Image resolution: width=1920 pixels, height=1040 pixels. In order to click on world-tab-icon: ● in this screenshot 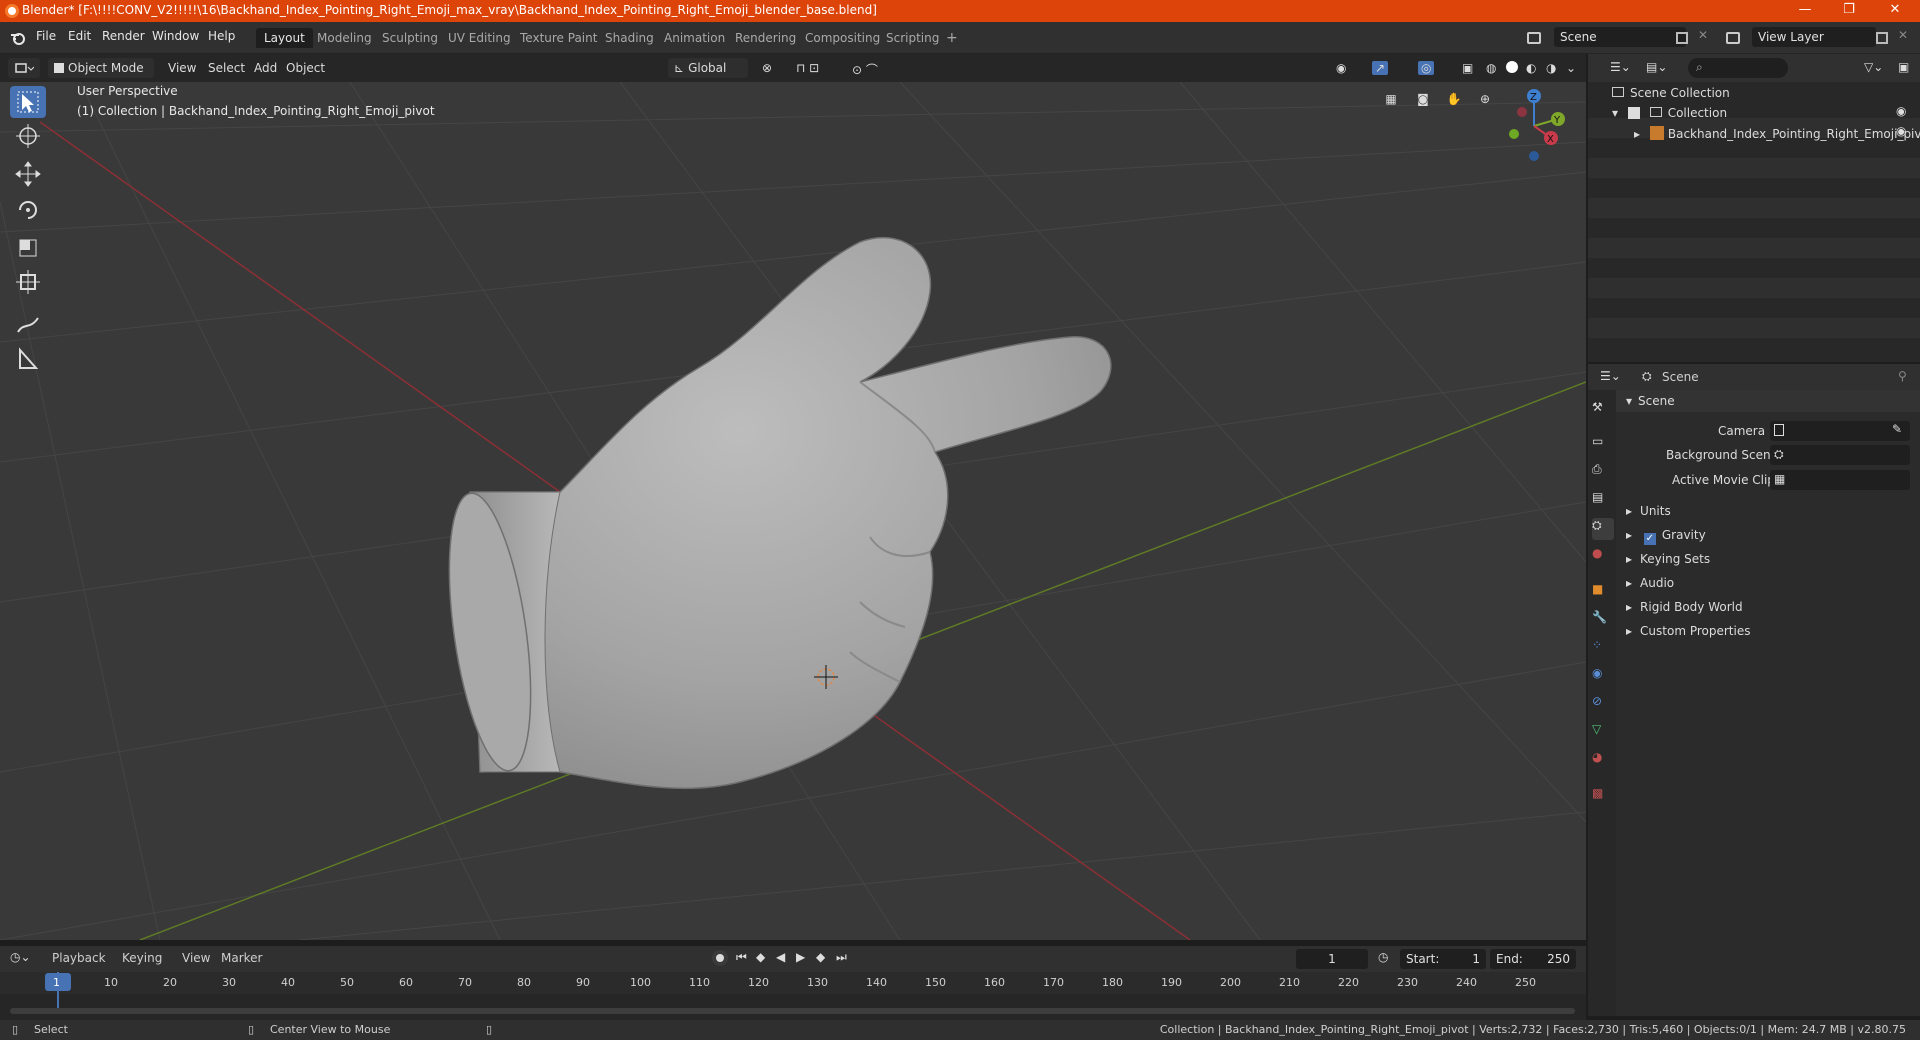, I will do `click(1603, 557)`.